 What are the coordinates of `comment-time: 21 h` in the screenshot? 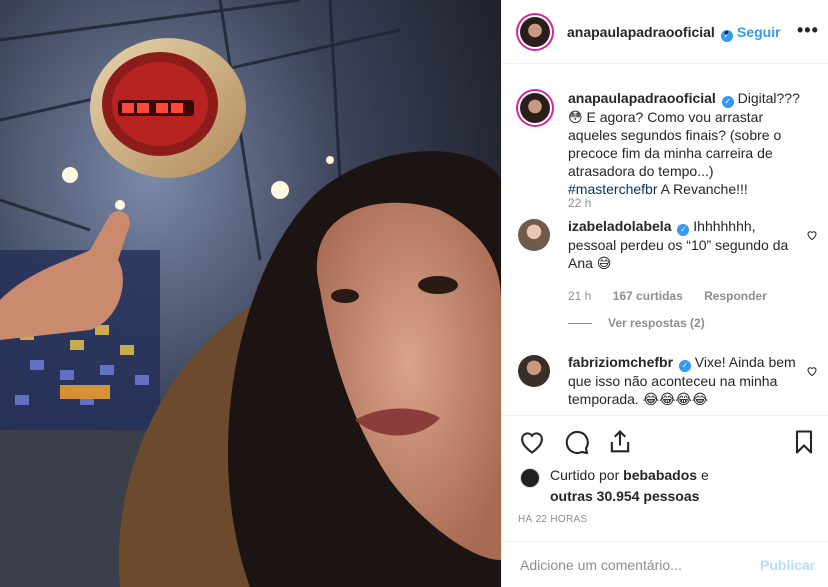 It's located at (579, 296).